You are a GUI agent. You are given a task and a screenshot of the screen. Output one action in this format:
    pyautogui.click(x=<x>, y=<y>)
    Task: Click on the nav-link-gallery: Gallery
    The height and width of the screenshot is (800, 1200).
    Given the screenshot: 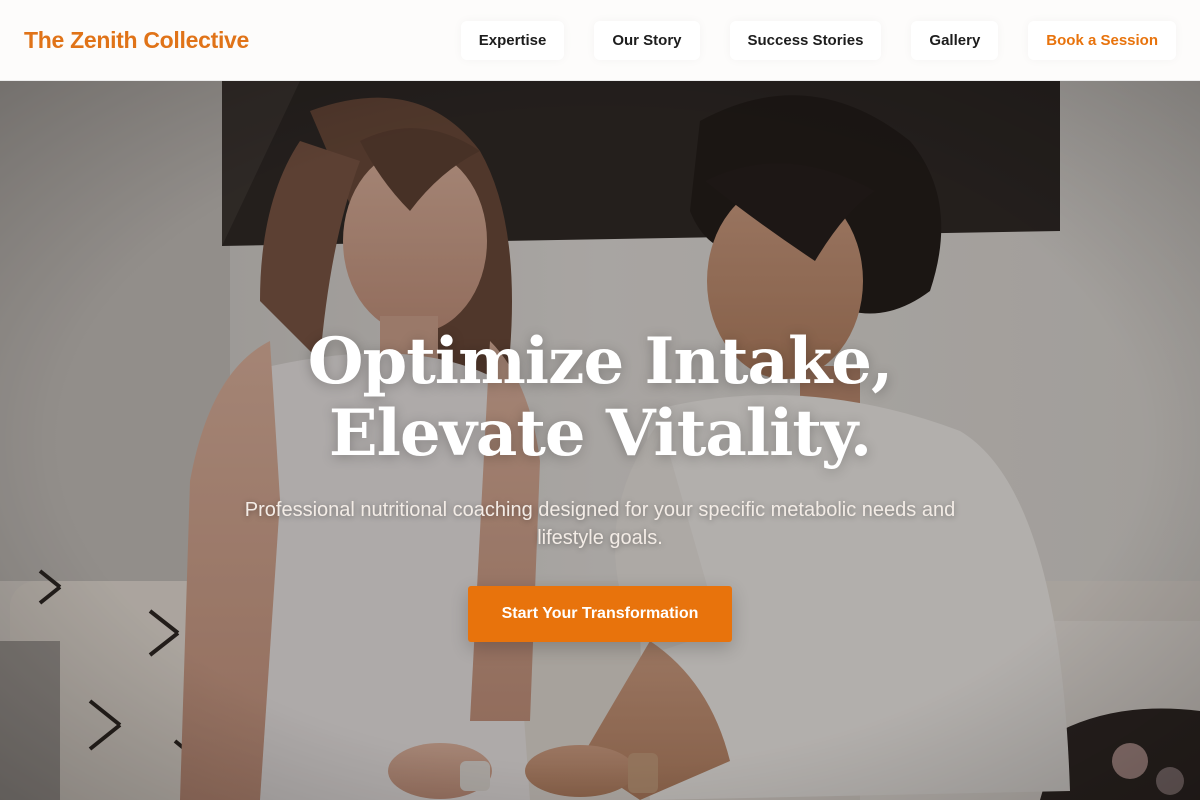 What is the action you would take?
    pyautogui.click(x=955, y=40)
    